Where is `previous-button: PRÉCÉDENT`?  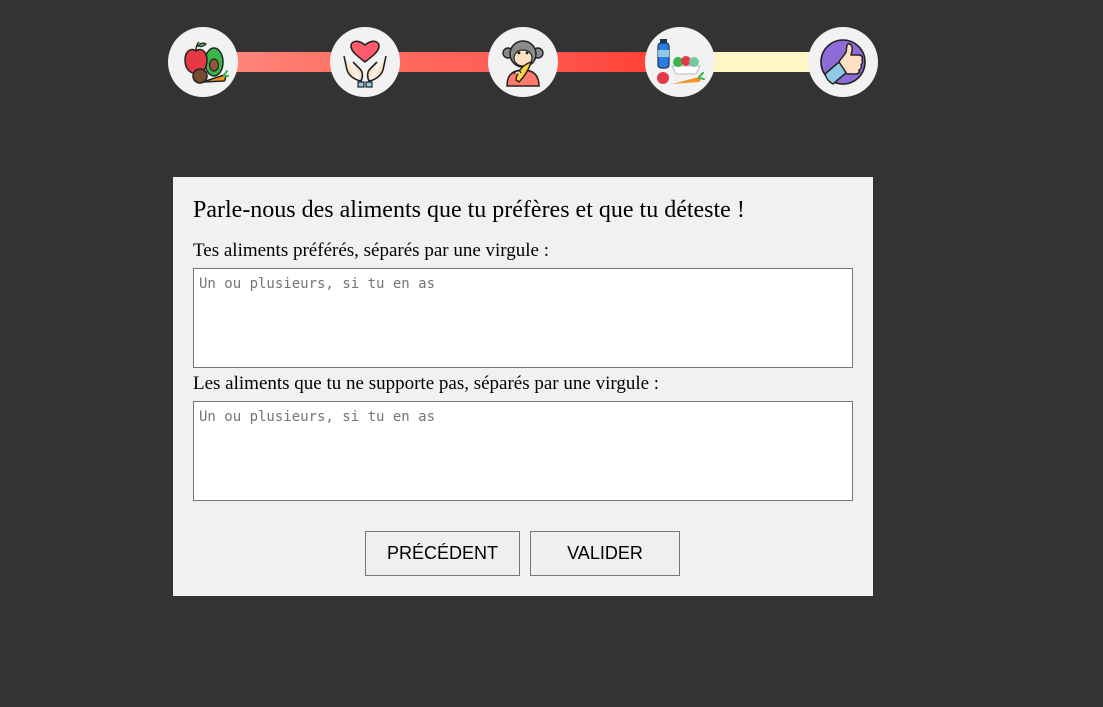
previous-button: PRÉCÉDENT is located at coordinates (442, 553).